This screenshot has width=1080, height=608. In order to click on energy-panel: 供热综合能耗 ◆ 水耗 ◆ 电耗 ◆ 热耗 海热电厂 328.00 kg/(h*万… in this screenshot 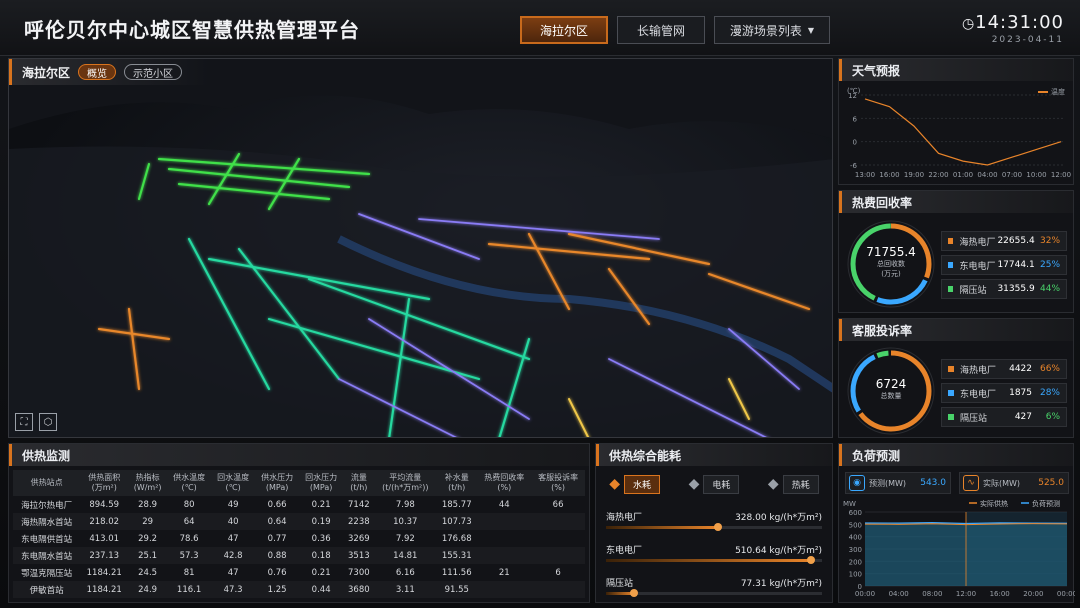, I will do `click(714, 523)`.